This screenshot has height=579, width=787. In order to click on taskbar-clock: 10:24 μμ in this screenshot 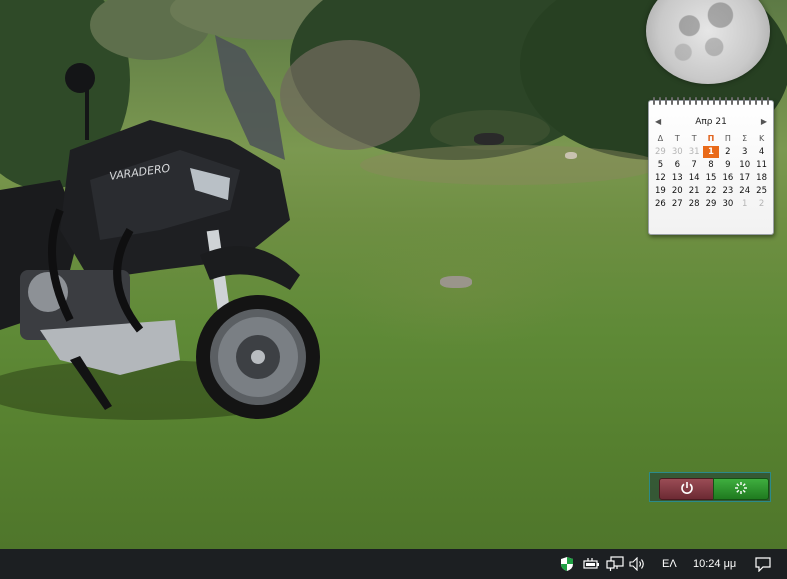, I will do `click(714, 564)`.